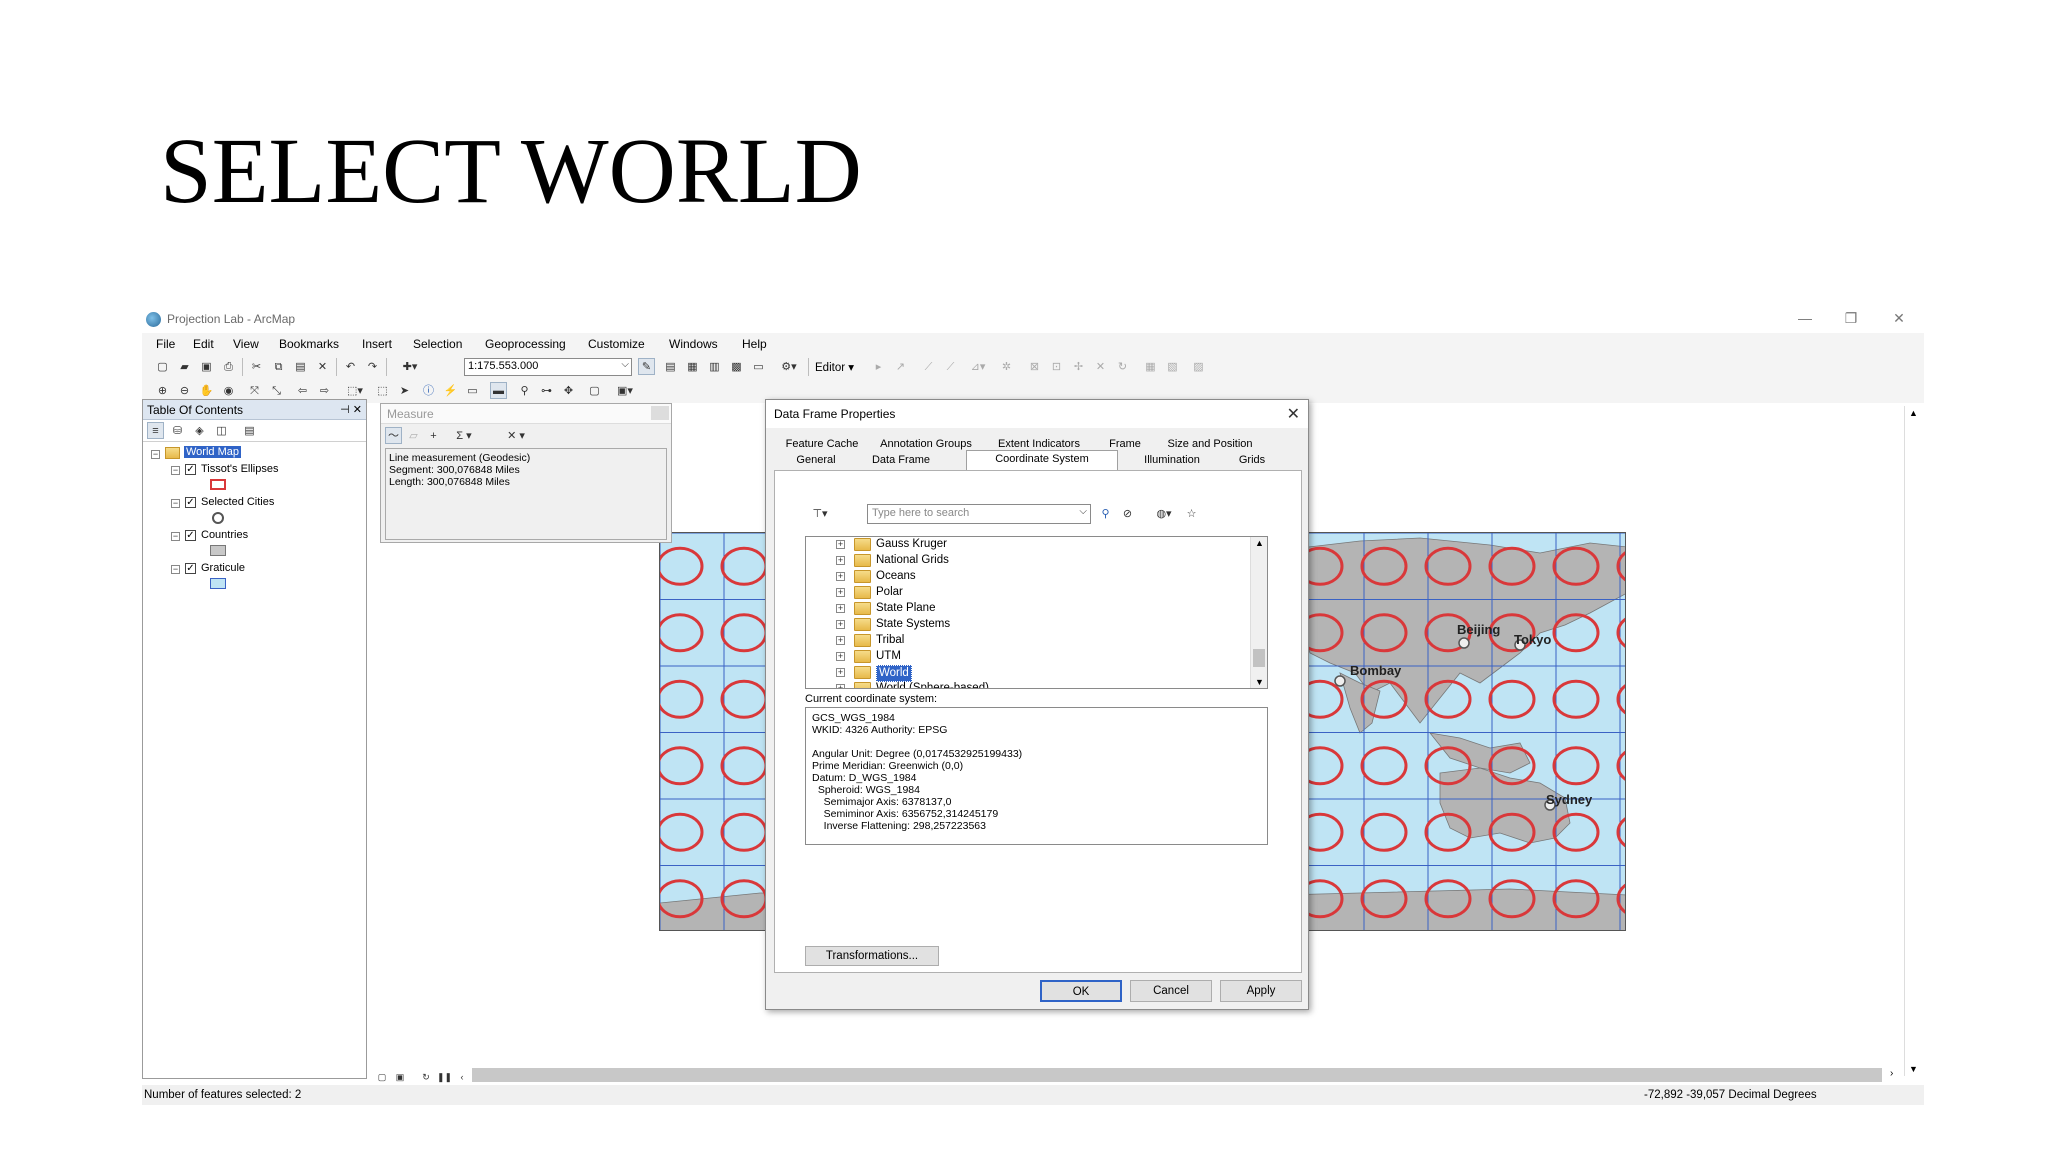 The image size is (2048, 1152). Describe the element at coordinates (155, 430) in the screenshot. I see `list-by-drawing-order-icon: ≡` at that location.